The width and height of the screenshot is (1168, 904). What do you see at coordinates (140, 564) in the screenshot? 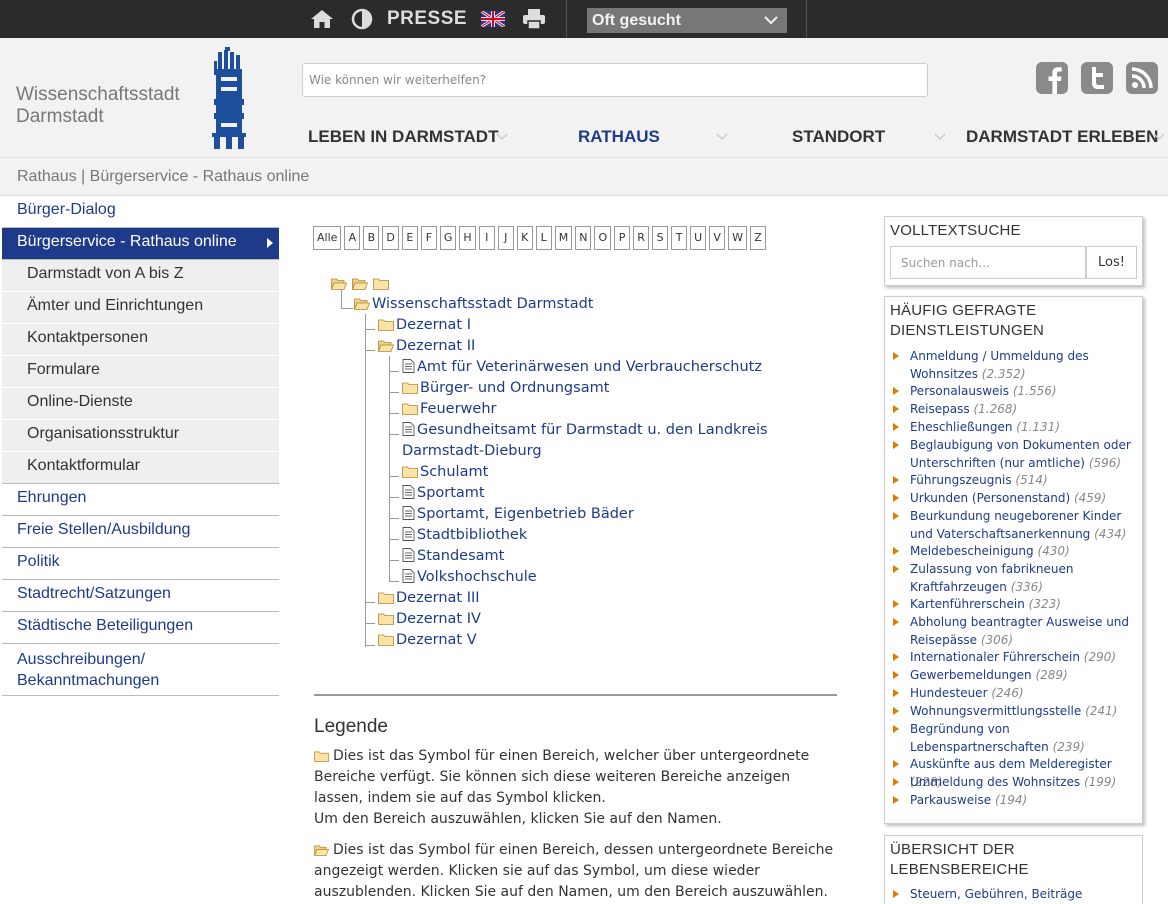
I see `sidebar-item-politik: Politik` at bounding box center [140, 564].